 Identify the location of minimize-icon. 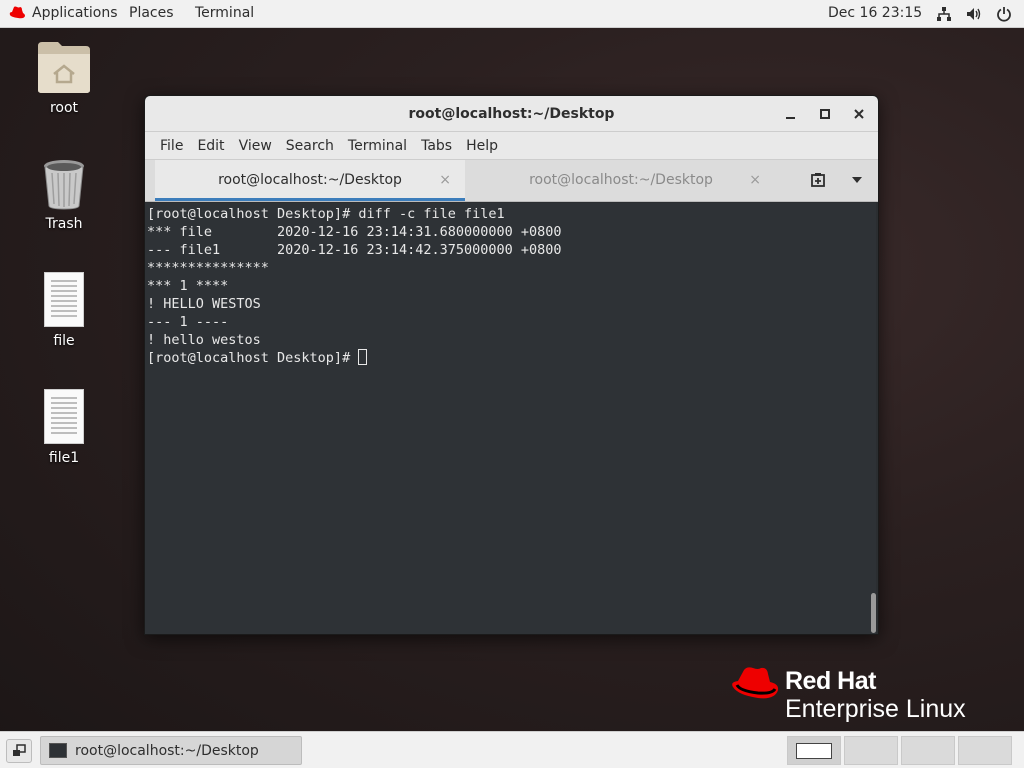
(791, 114).